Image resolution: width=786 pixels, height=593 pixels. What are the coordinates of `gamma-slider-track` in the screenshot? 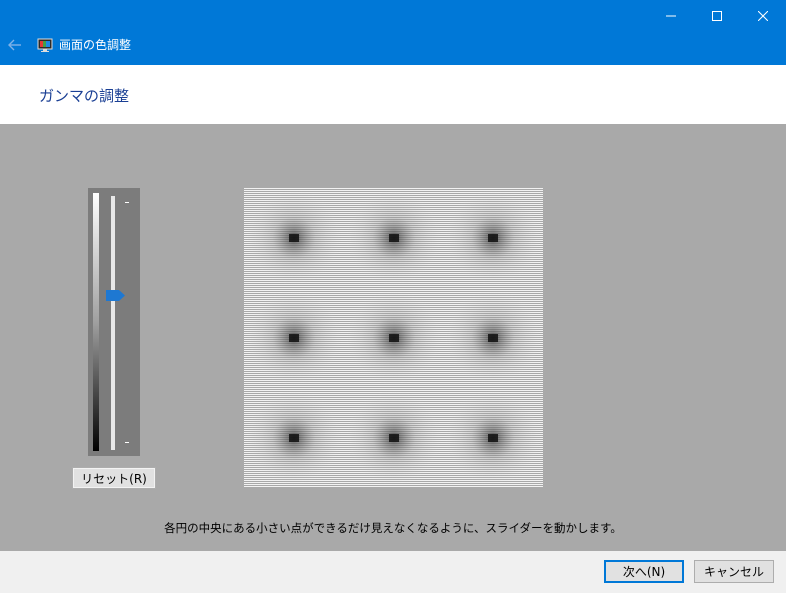 It's located at (113, 323).